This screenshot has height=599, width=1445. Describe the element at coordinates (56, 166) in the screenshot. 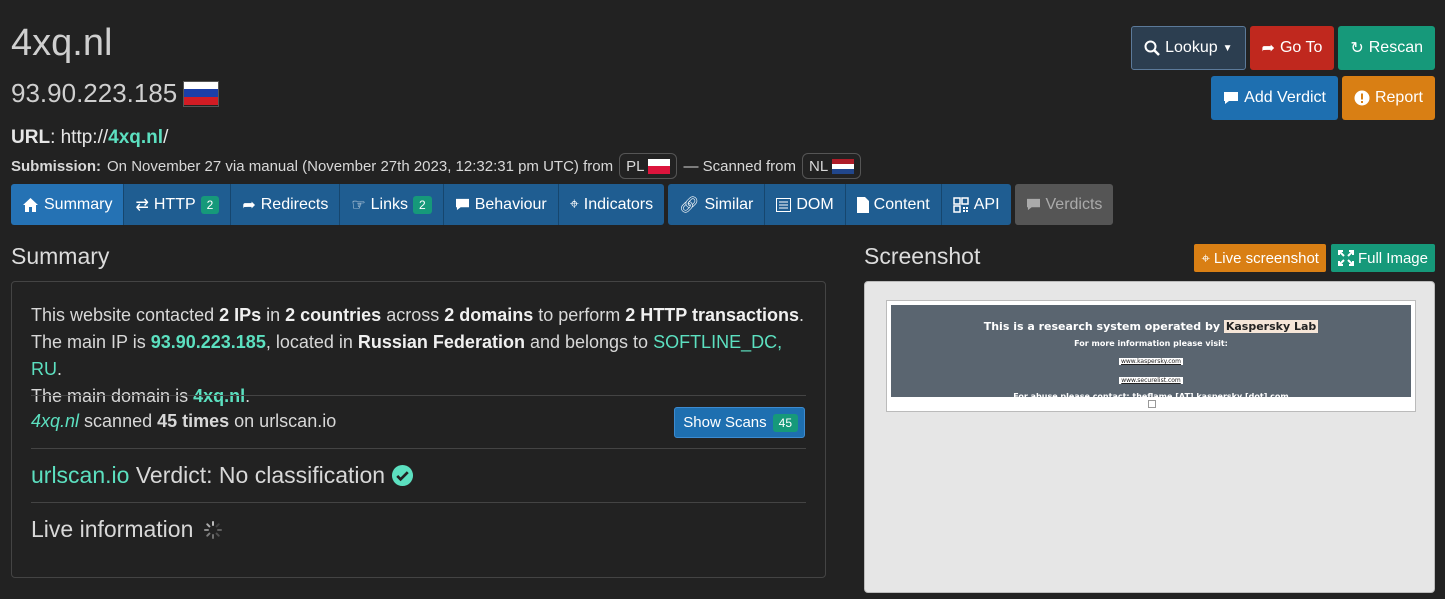

I see `submission-label: Submission:` at that location.